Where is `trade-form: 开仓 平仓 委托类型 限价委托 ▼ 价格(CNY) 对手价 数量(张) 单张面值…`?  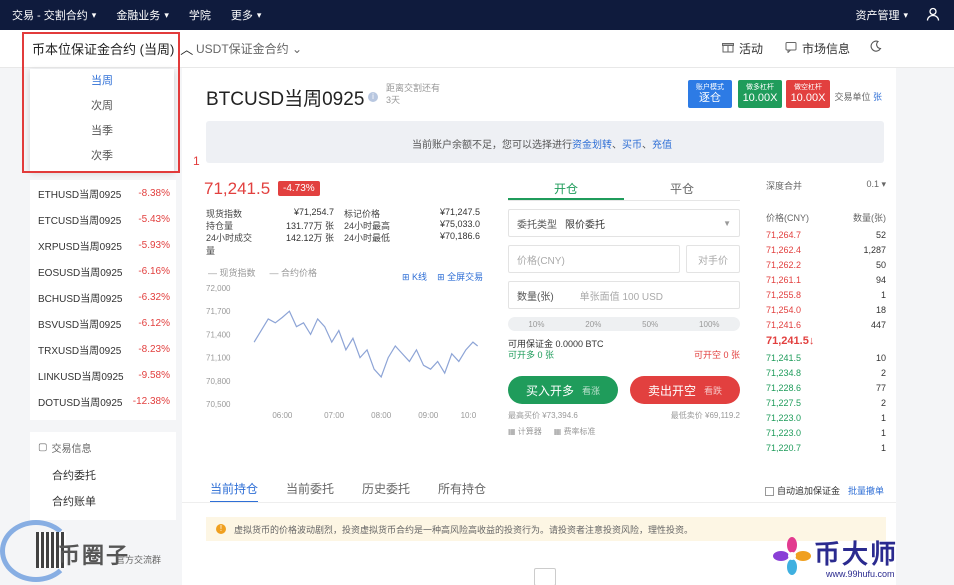 trade-form: 开仓 平仓 委托类型 限价委托 ▼ 价格(CNY) 对手价 数量(张) 单张面值… is located at coordinates (624, 314).